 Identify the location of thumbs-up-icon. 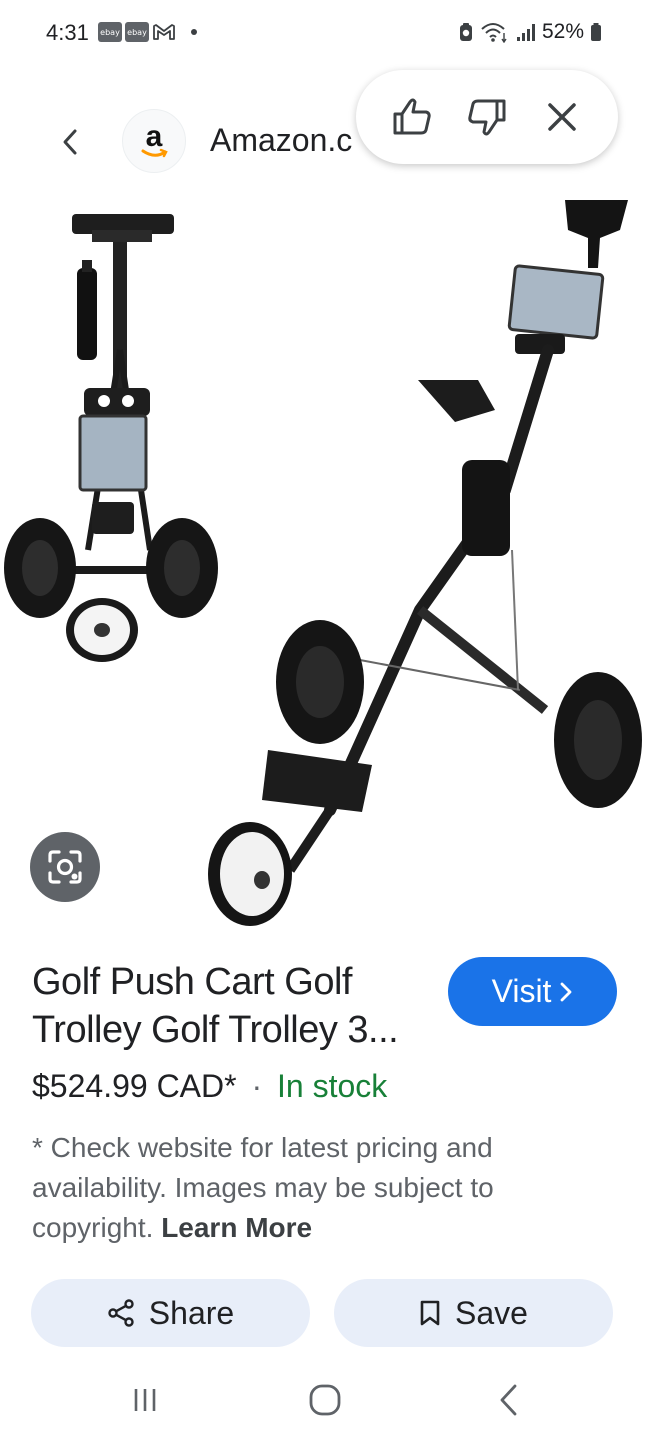
(412, 116).